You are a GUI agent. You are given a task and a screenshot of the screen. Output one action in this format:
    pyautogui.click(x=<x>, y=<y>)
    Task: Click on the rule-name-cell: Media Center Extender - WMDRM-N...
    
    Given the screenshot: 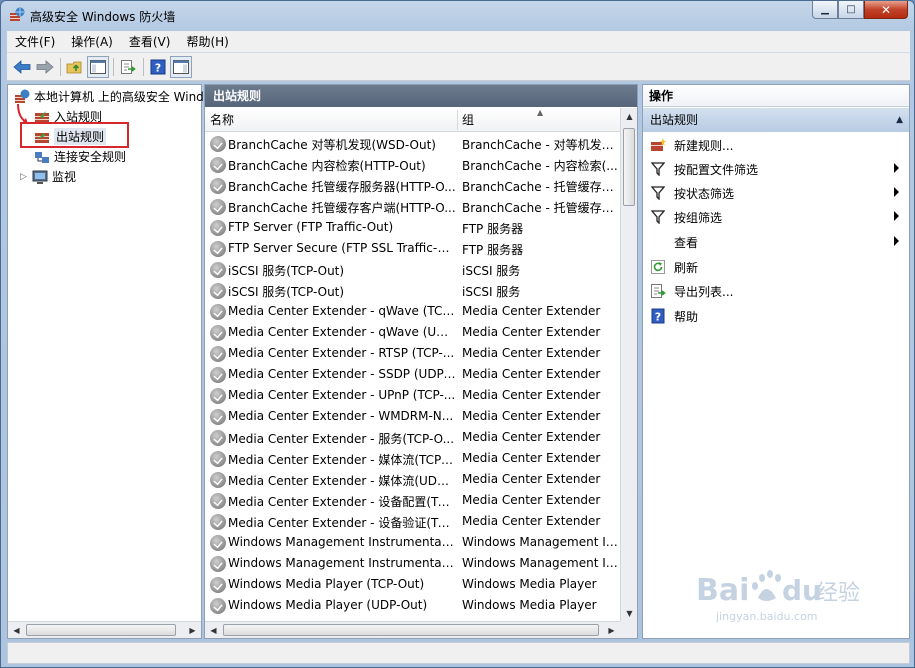 What is the action you would take?
    pyautogui.click(x=341, y=416)
    